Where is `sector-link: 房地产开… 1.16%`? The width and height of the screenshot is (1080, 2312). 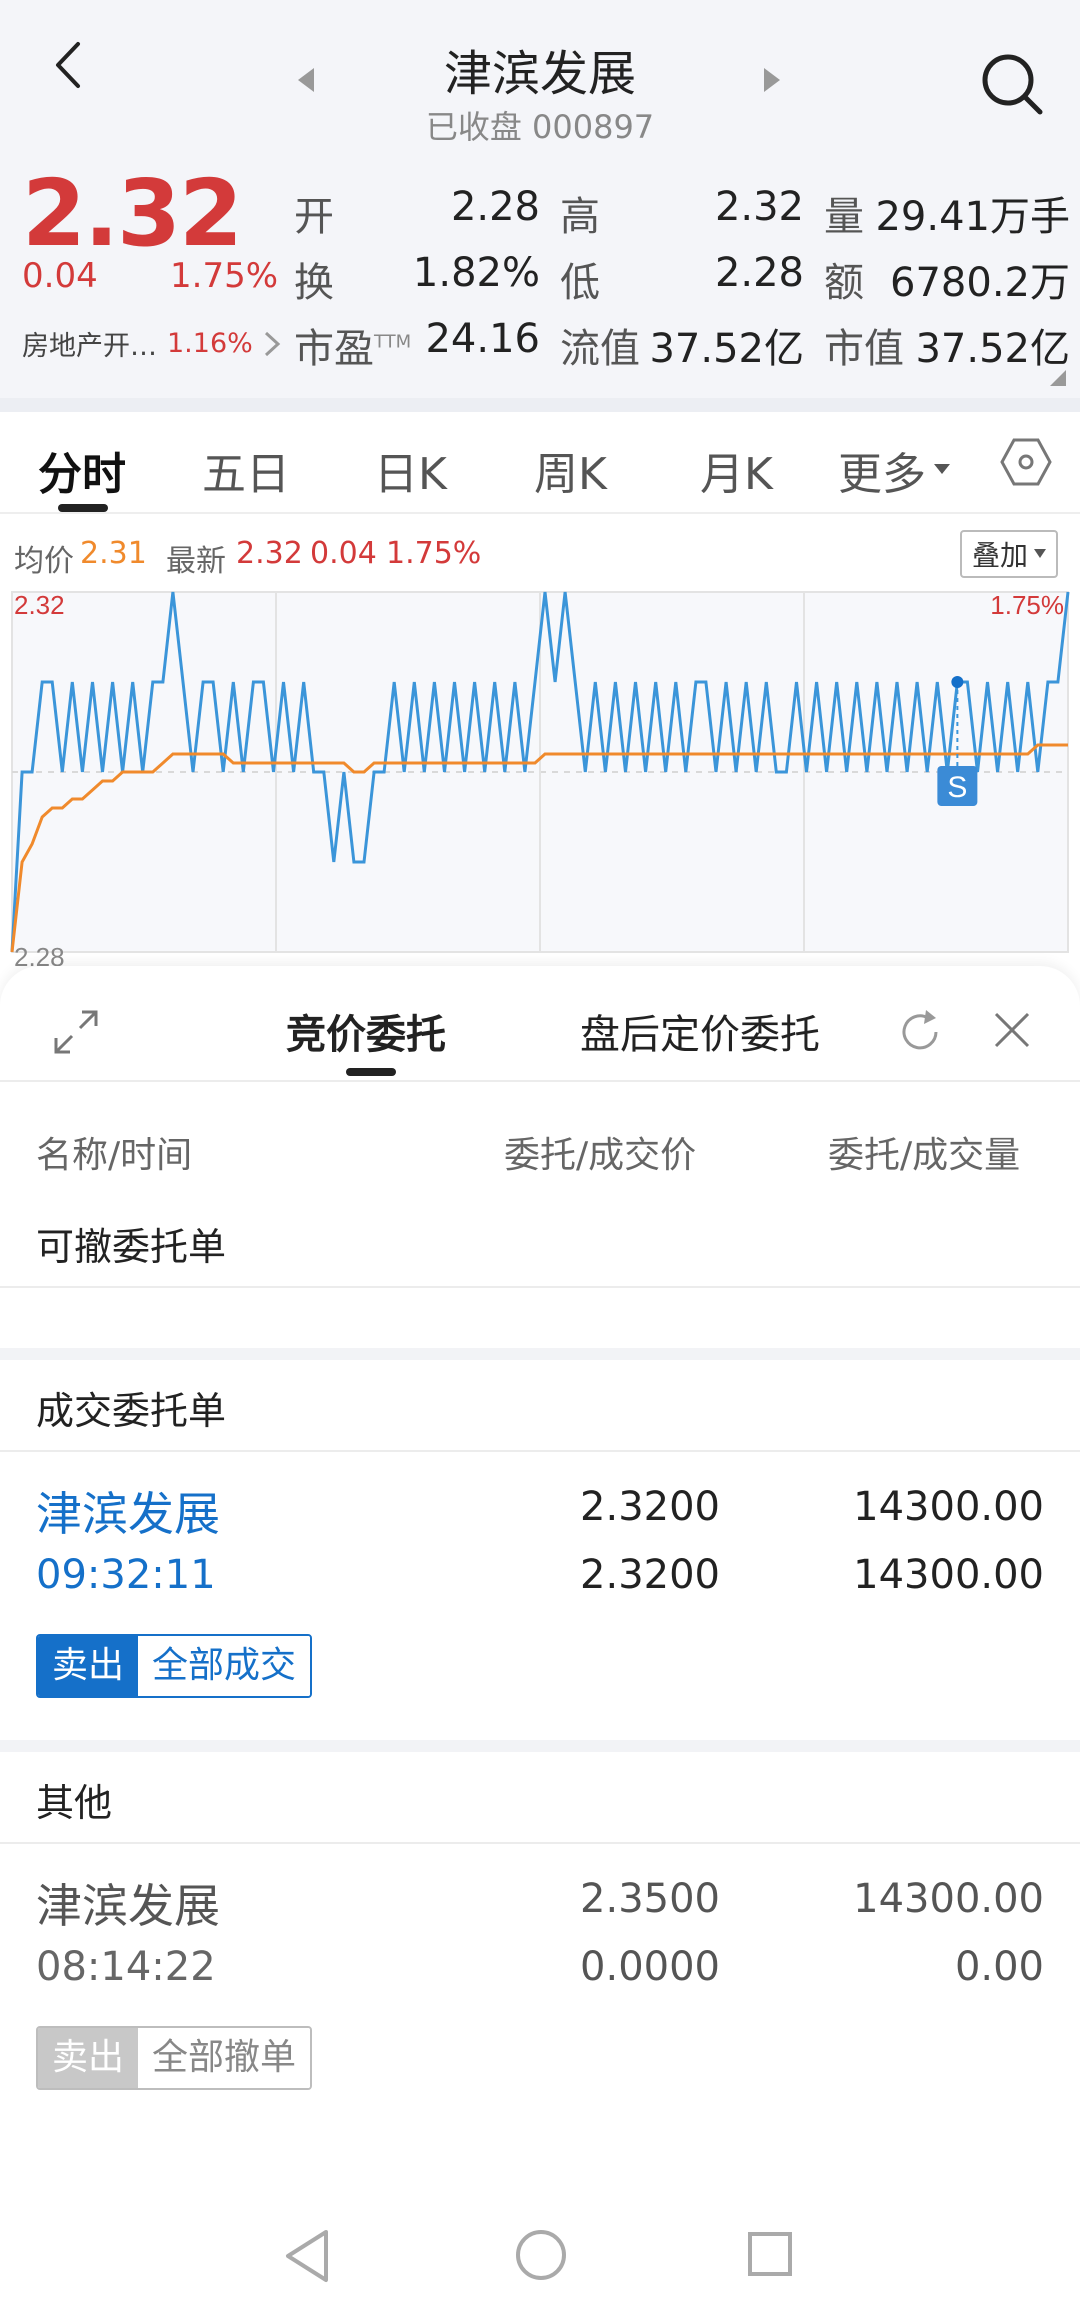
sector-link: 房地产开… 1.16% is located at coordinates (151, 343).